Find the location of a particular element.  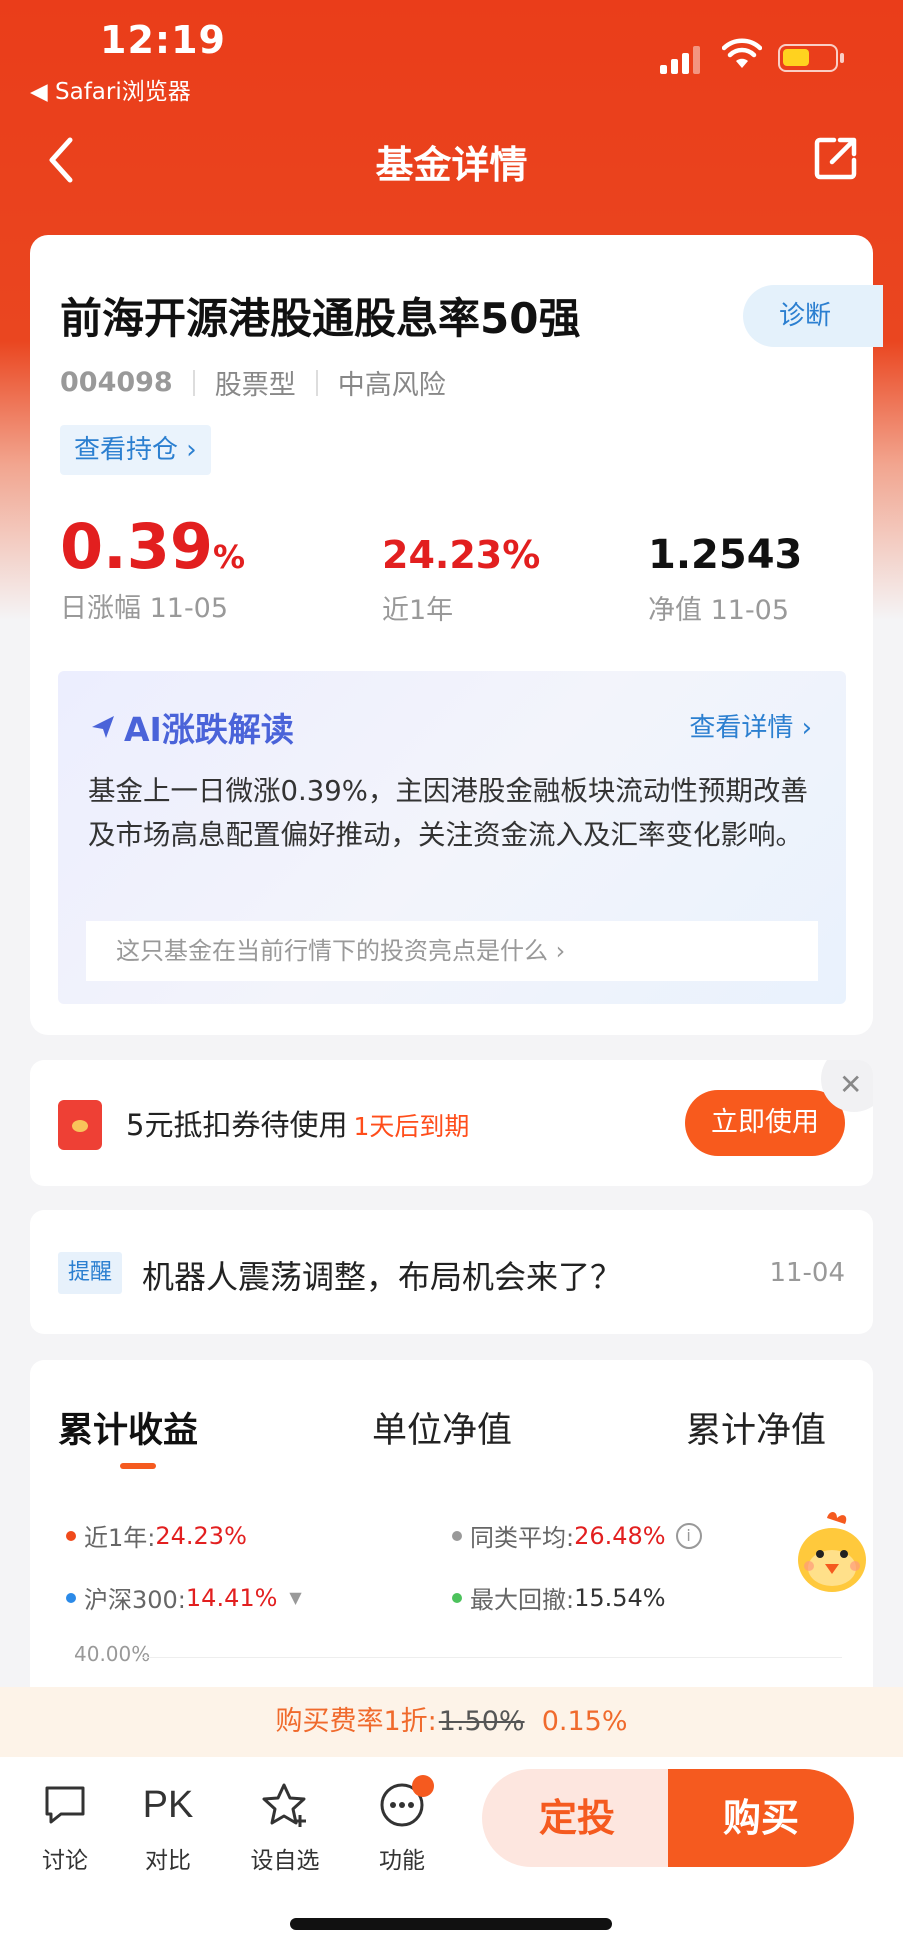

home-indicator is located at coordinates (451, 1924).